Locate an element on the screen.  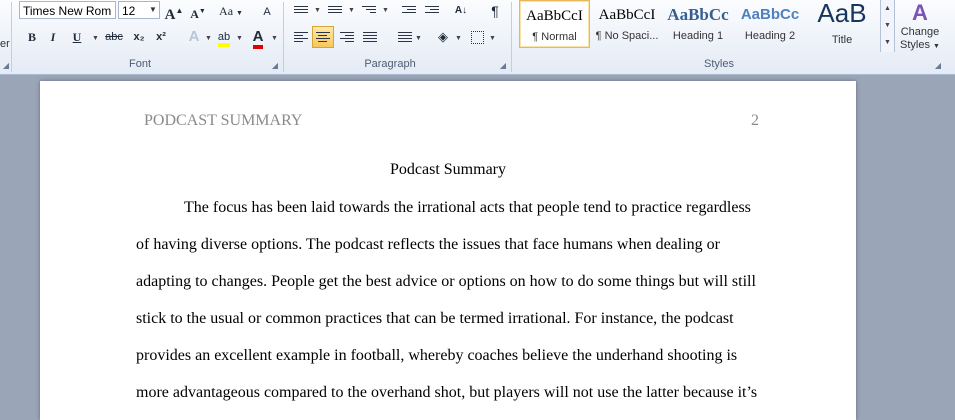
justify-button is located at coordinates (370, 37).